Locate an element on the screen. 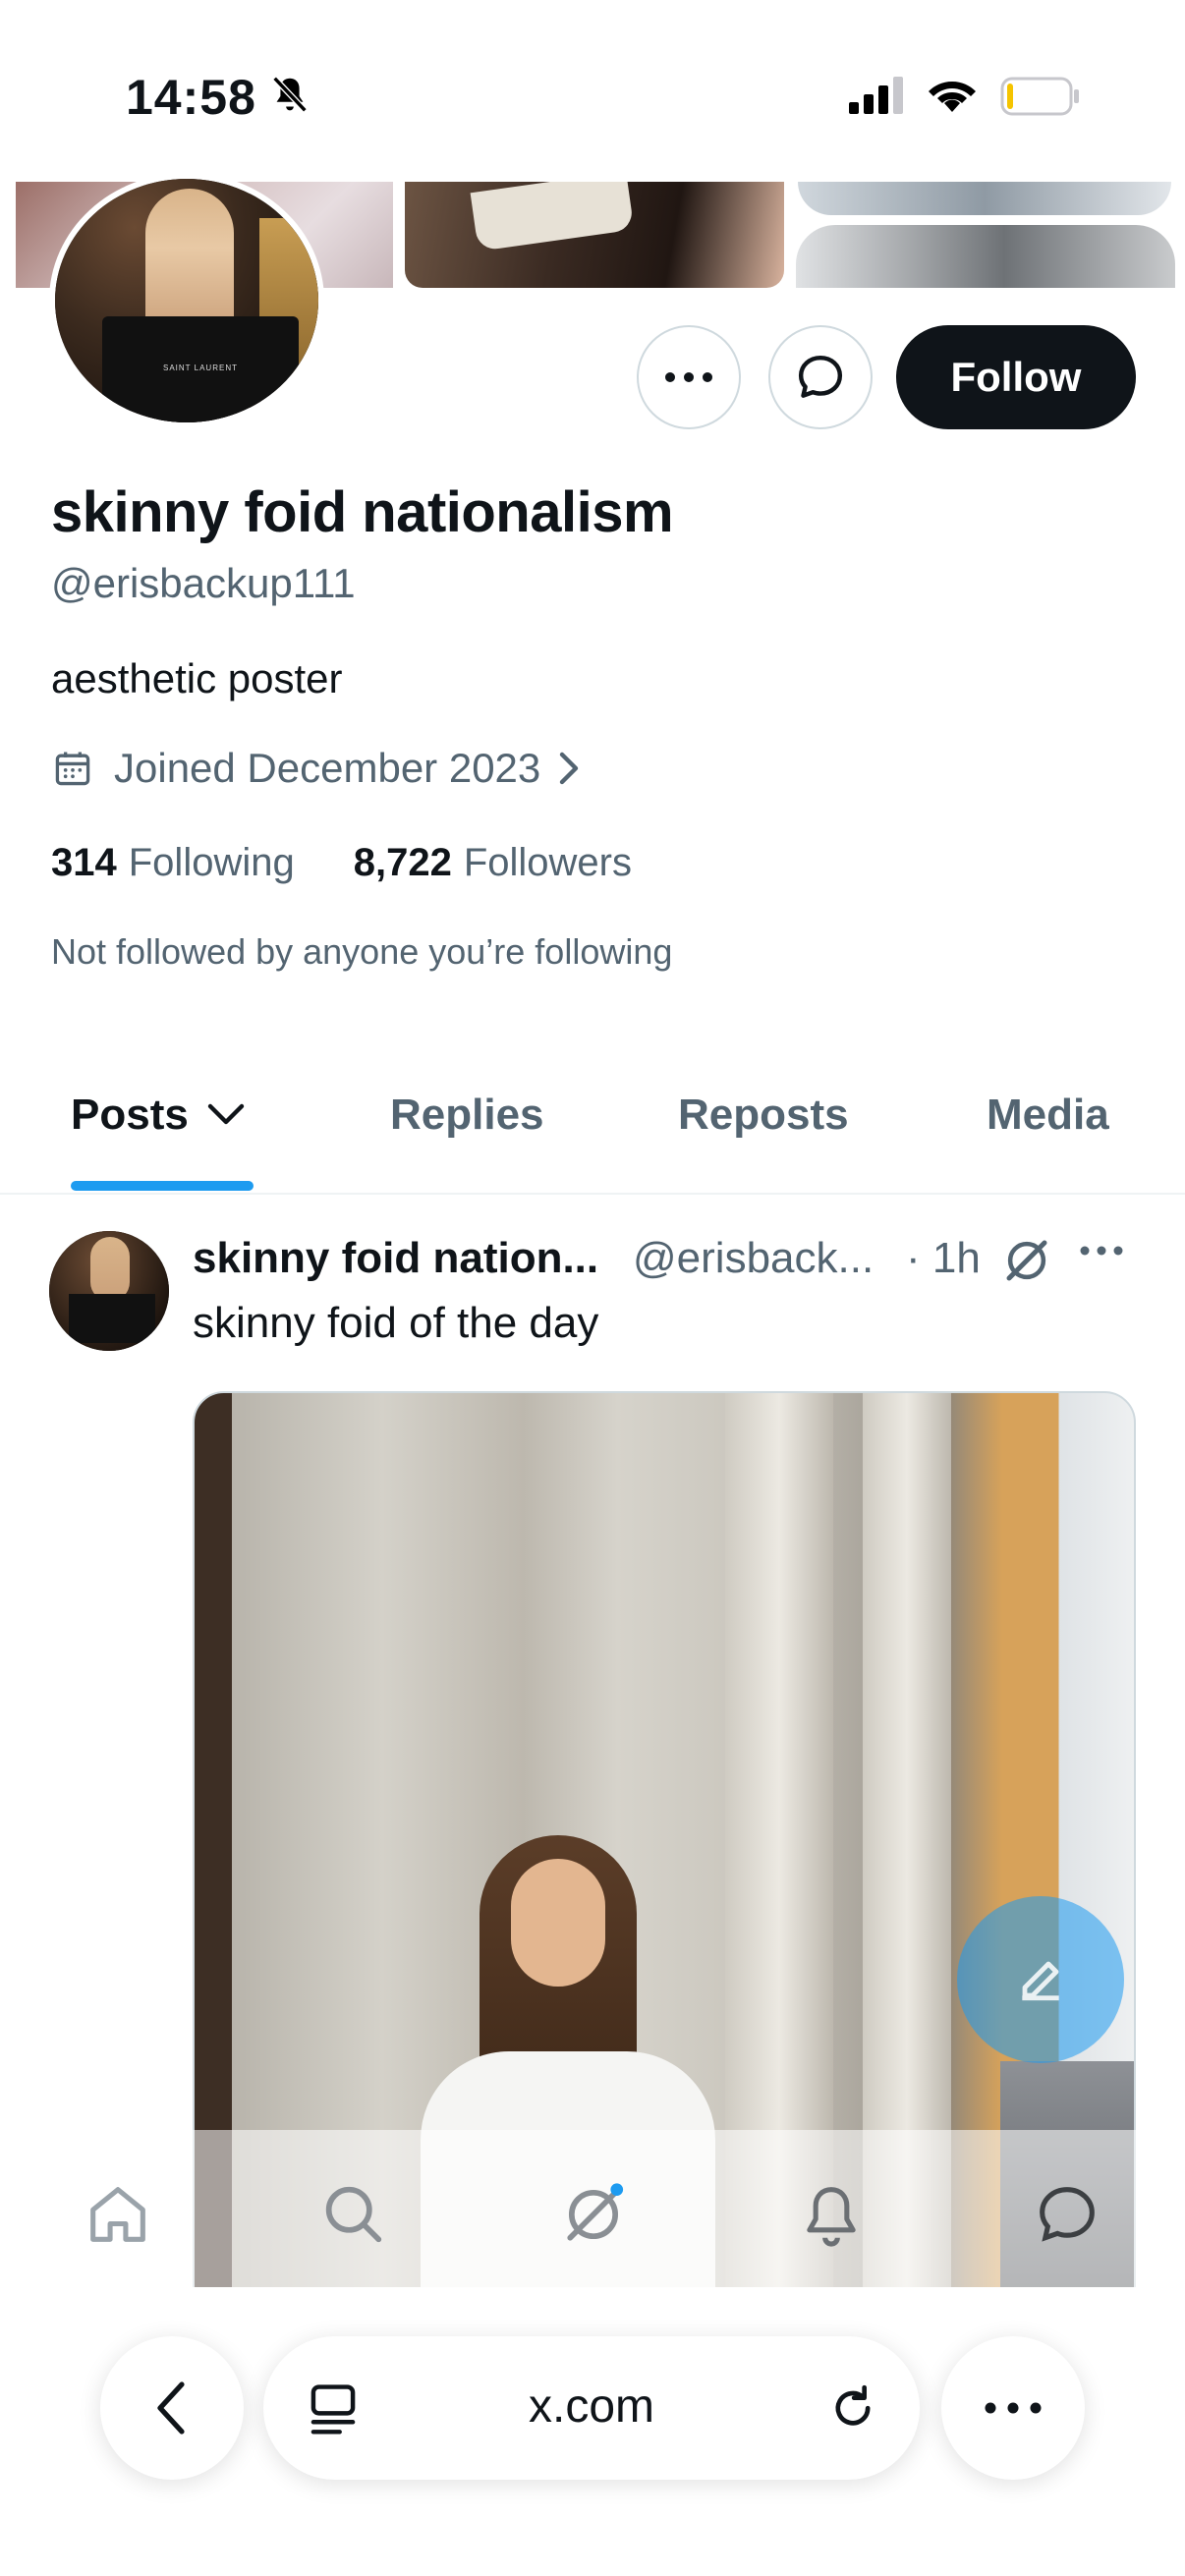 This screenshot has width=1185, height=2576. follow-stats: 314 Following 8,722 Followers is located at coordinates (371, 863).